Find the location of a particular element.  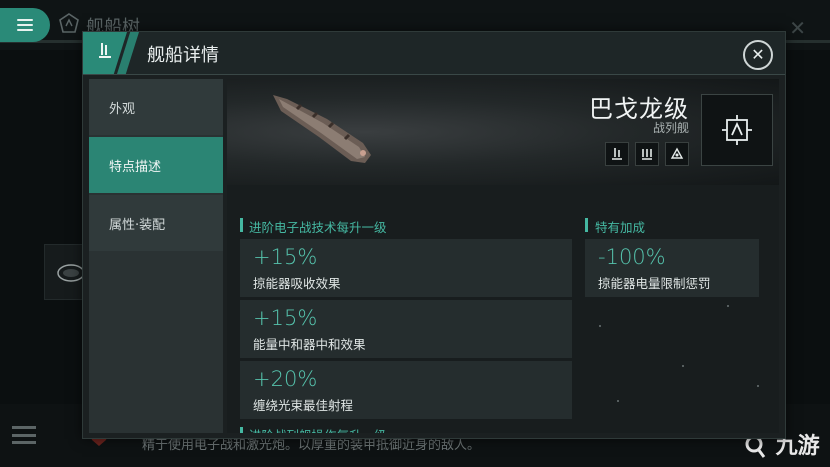

sidebar-item-label: 外观 is located at coordinates (122, 109).